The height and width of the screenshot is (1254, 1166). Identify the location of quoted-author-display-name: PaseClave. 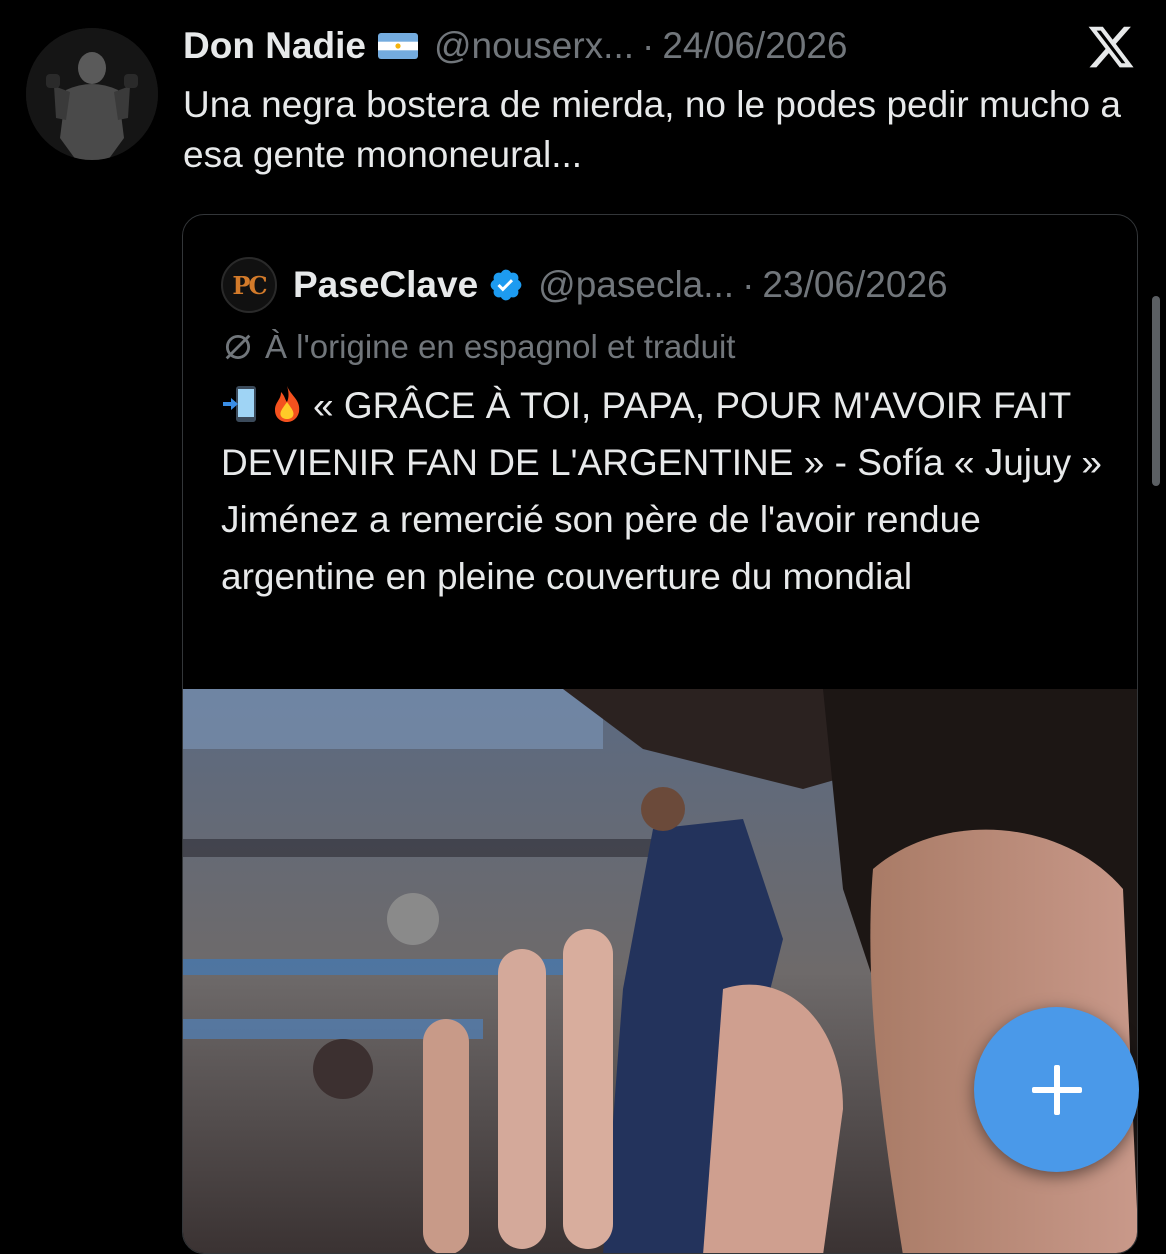
(385, 285).